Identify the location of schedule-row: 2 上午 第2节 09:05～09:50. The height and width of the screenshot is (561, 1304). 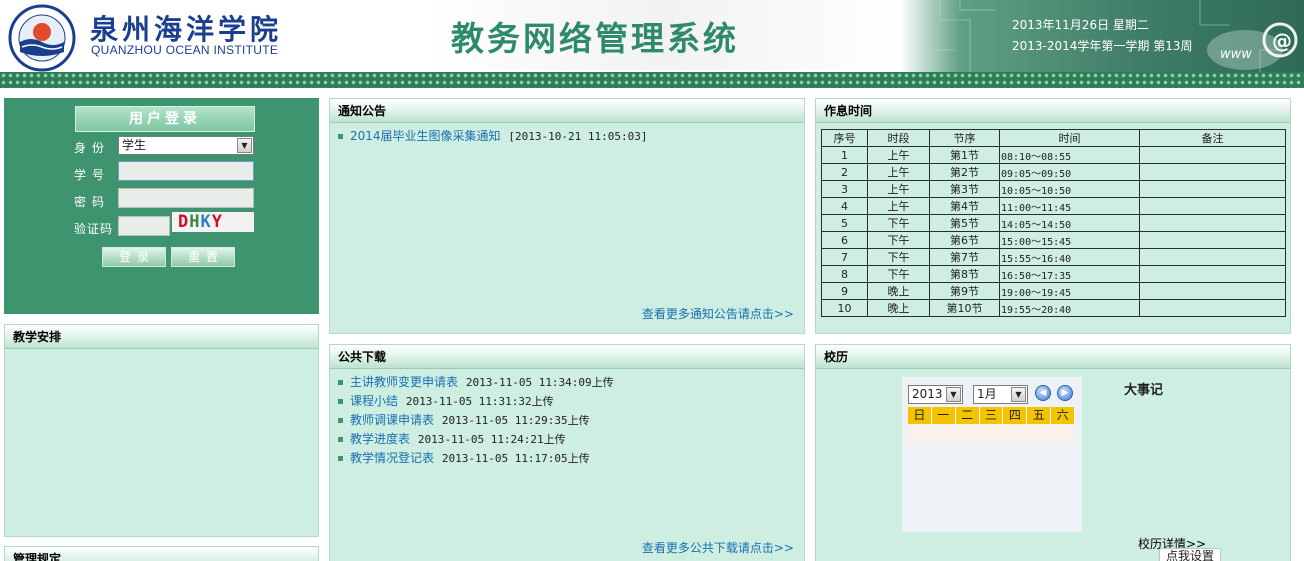
(1053, 172).